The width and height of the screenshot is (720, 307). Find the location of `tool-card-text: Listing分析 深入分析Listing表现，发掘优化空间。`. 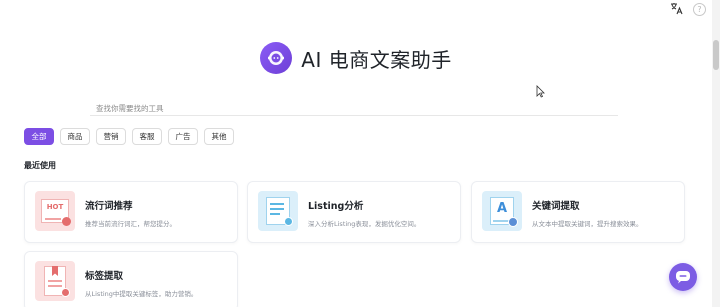

tool-card-text: Listing分析 深入分析Listing表现，发掘优化空间。 is located at coordinates (364, 209).